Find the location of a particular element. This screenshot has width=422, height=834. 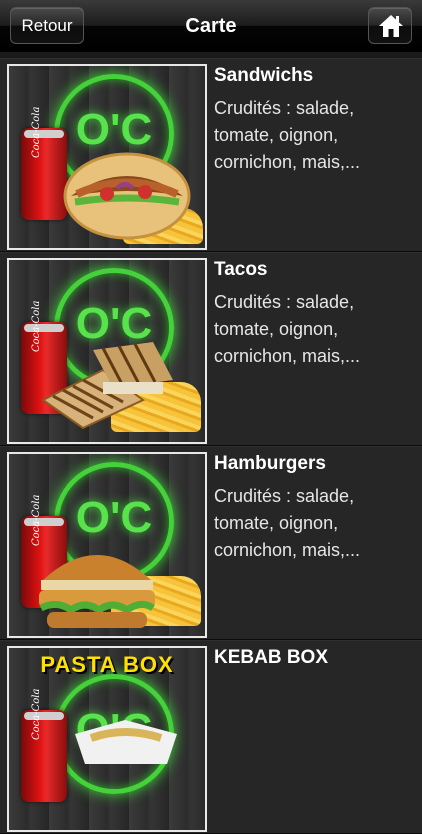

navigation-bar: Retour Carte is located at coordinates (211, 26).